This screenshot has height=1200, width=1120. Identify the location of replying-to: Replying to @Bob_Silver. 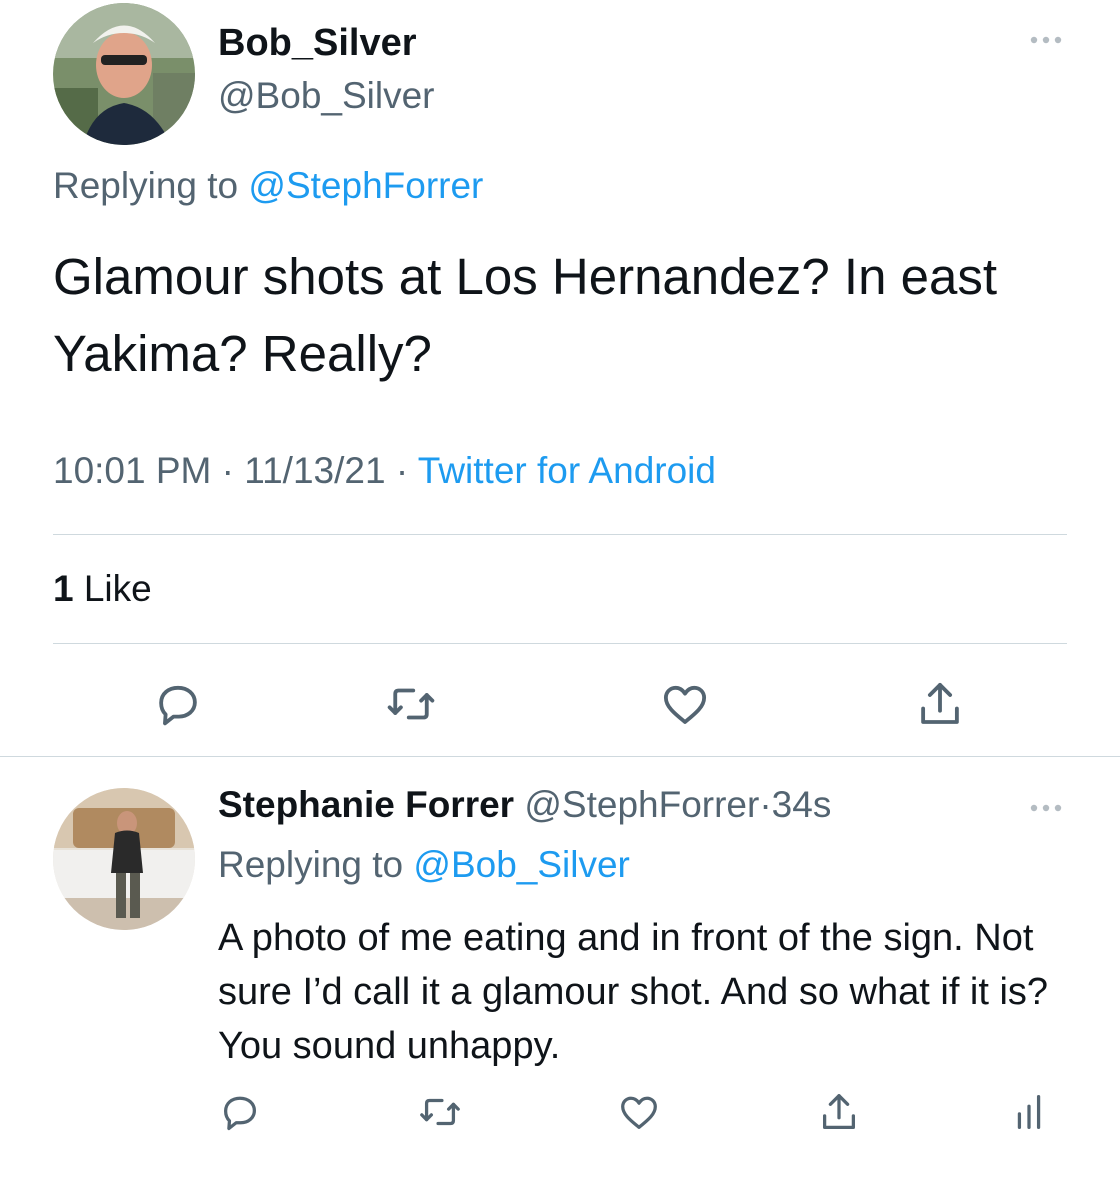
(424, 865).